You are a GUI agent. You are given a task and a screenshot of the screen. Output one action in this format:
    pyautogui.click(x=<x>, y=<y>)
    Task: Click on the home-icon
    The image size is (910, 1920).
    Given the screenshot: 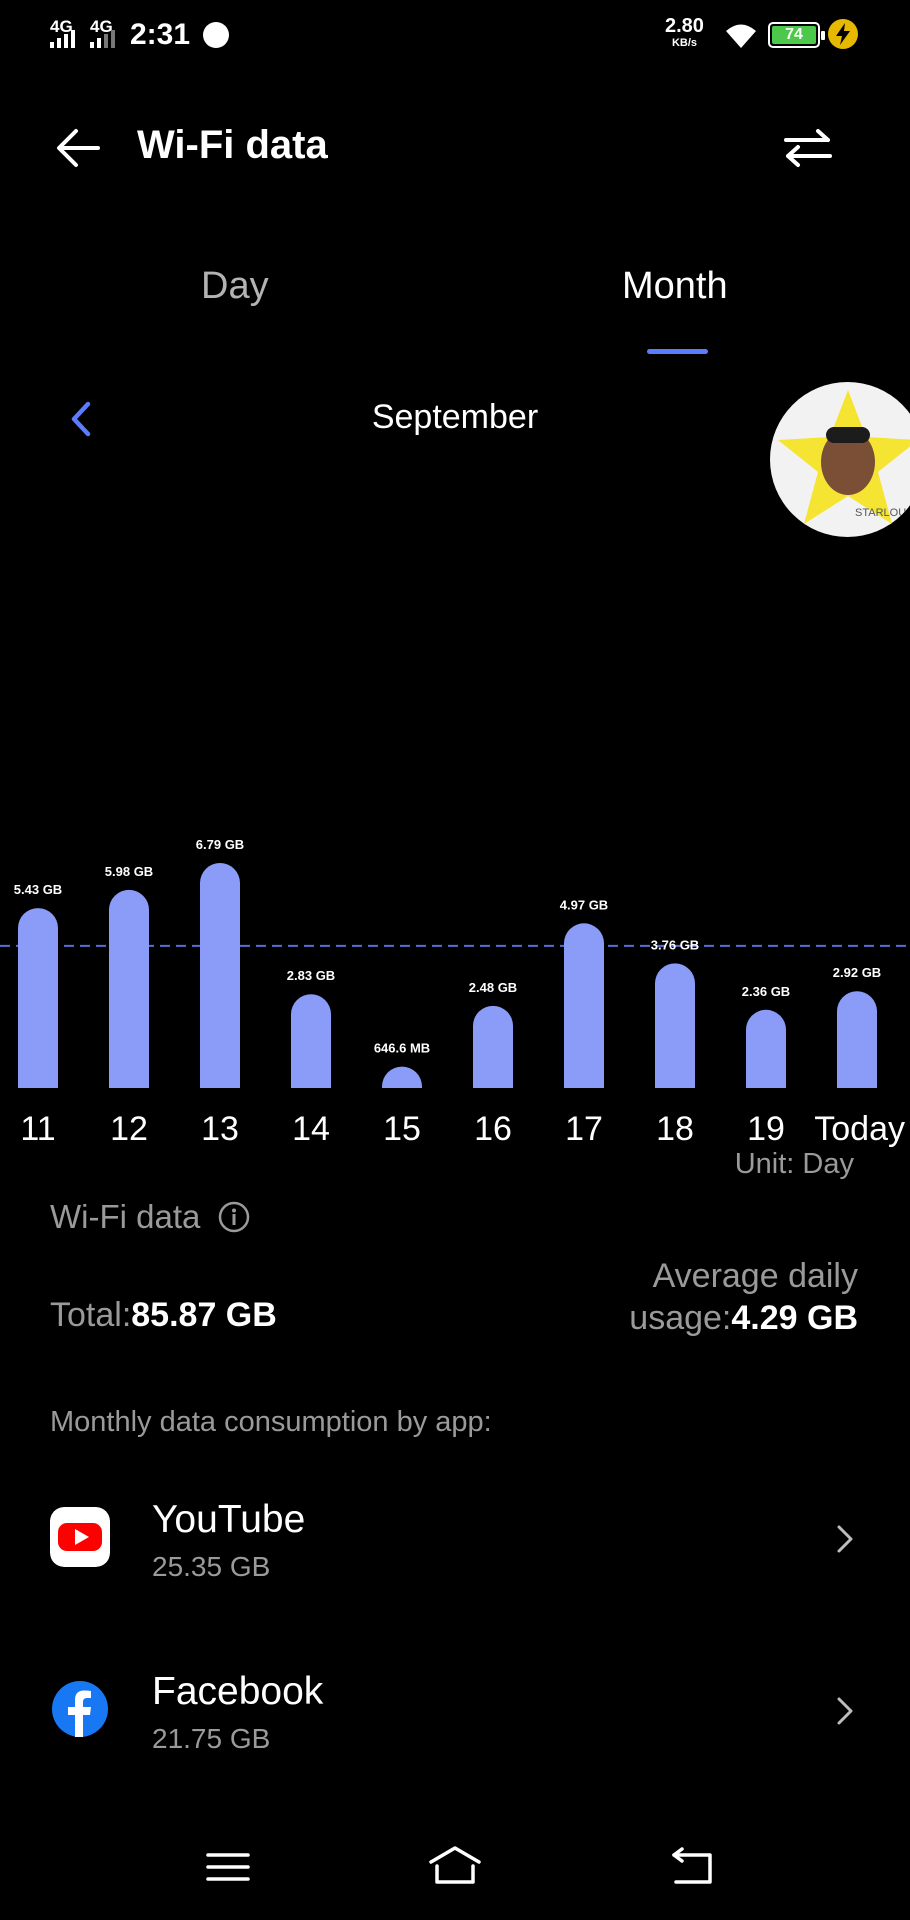 What is the action you would take?
    pyautogui.click(x=455, y=1867)
    